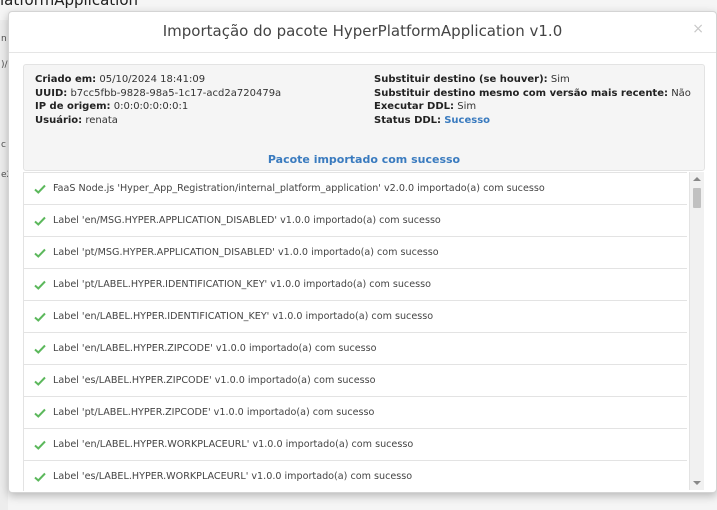 The image size is (717, 510). What do you see at coordinates (152, 79) in the screenshot?
I see `created-value: 05/10/2024 18:41:09` at bounding box center [152, 79].